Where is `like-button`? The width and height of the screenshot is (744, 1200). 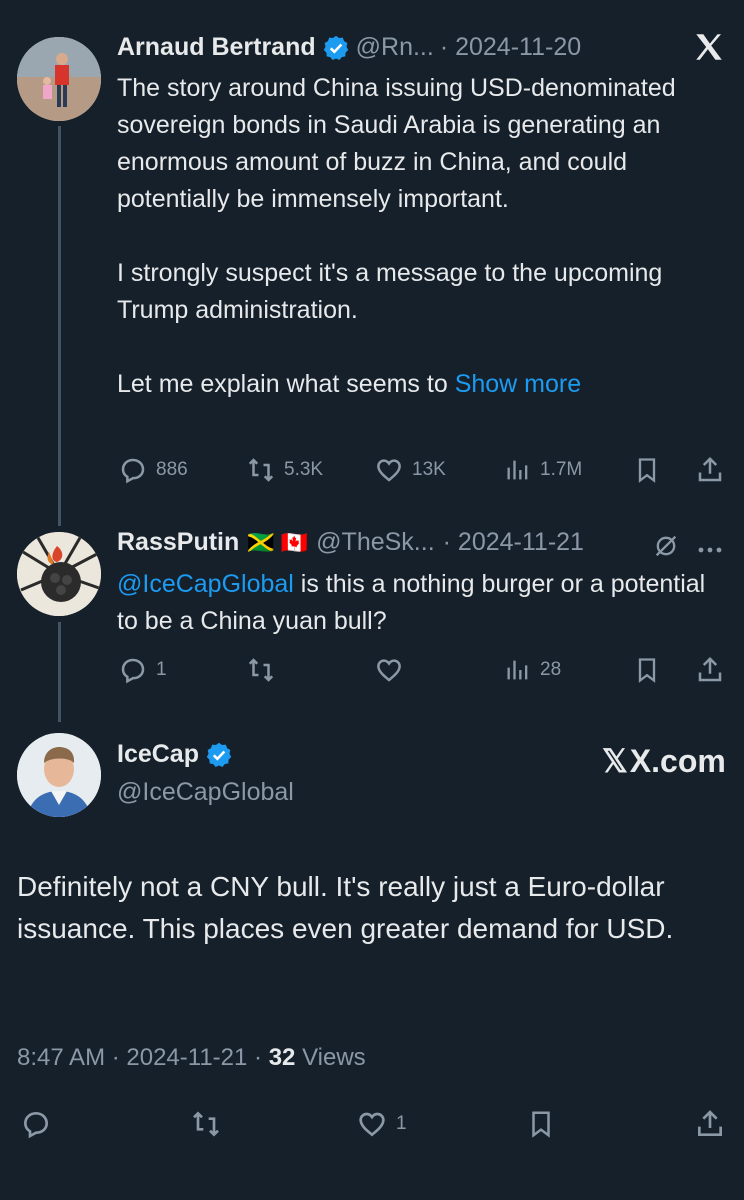 like-button is located at coordinates (389, 670).